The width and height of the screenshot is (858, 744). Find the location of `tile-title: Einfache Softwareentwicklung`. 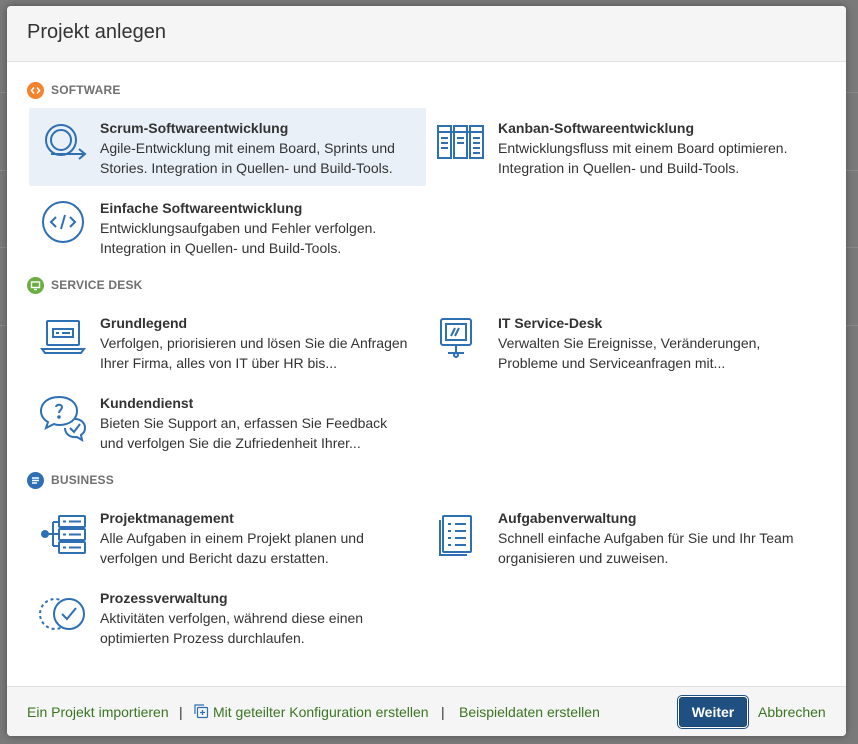

tile-title: Einfache Softwareentwicklung is located at coordinates (201, 208).